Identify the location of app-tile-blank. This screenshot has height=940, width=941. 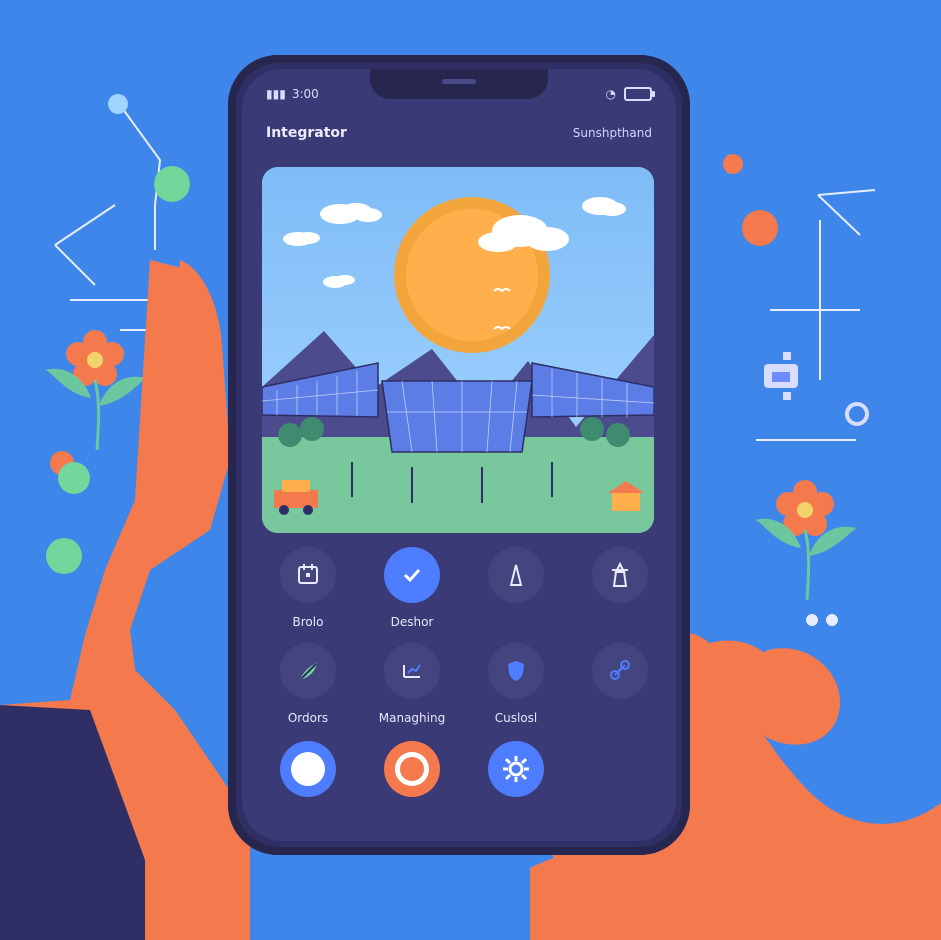
(620, 775).